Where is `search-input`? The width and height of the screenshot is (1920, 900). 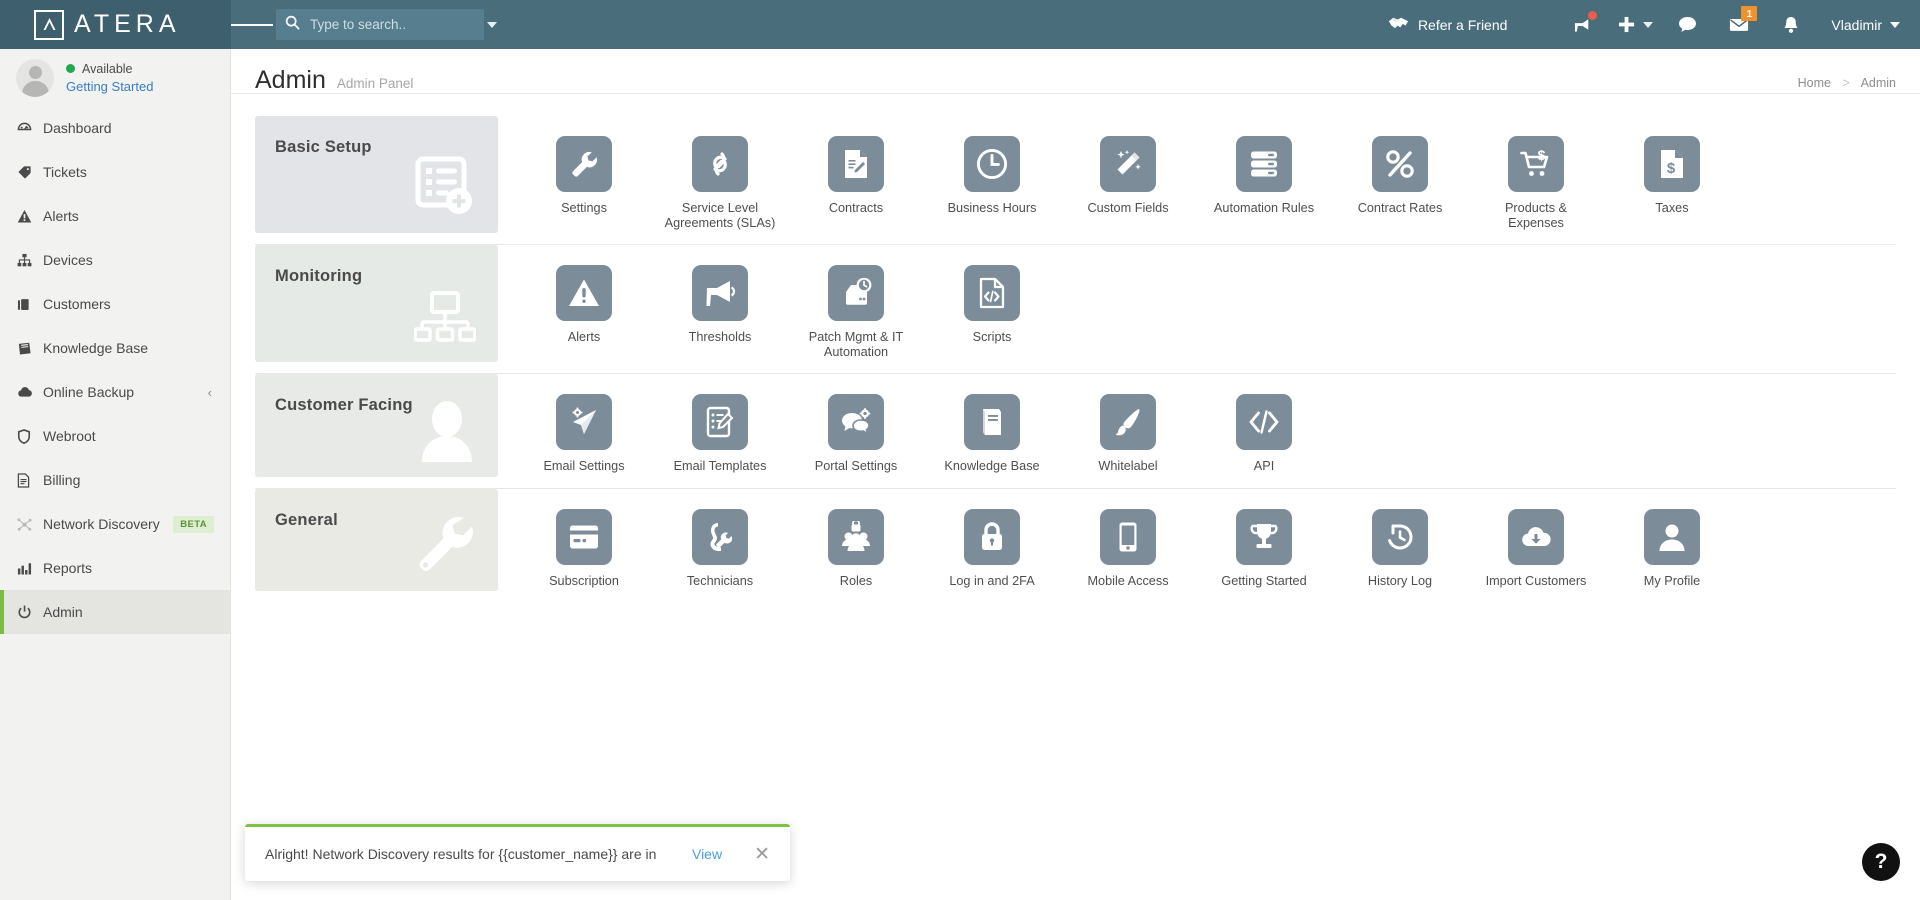 search-input is located at coordinates (398, 24).